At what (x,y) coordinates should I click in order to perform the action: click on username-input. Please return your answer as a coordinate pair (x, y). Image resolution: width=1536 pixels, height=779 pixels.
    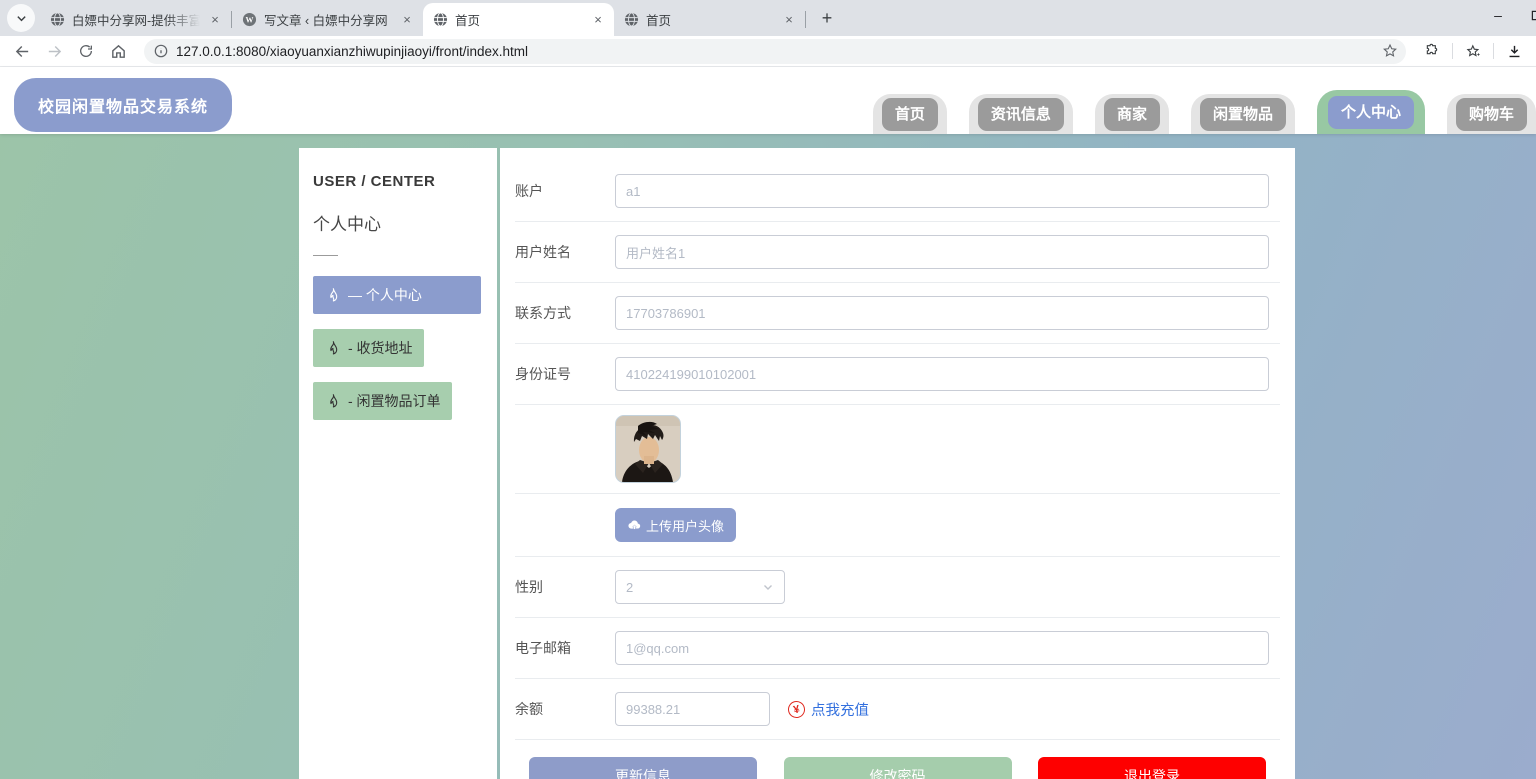
    Looking at the image, I should click on (942, 252).